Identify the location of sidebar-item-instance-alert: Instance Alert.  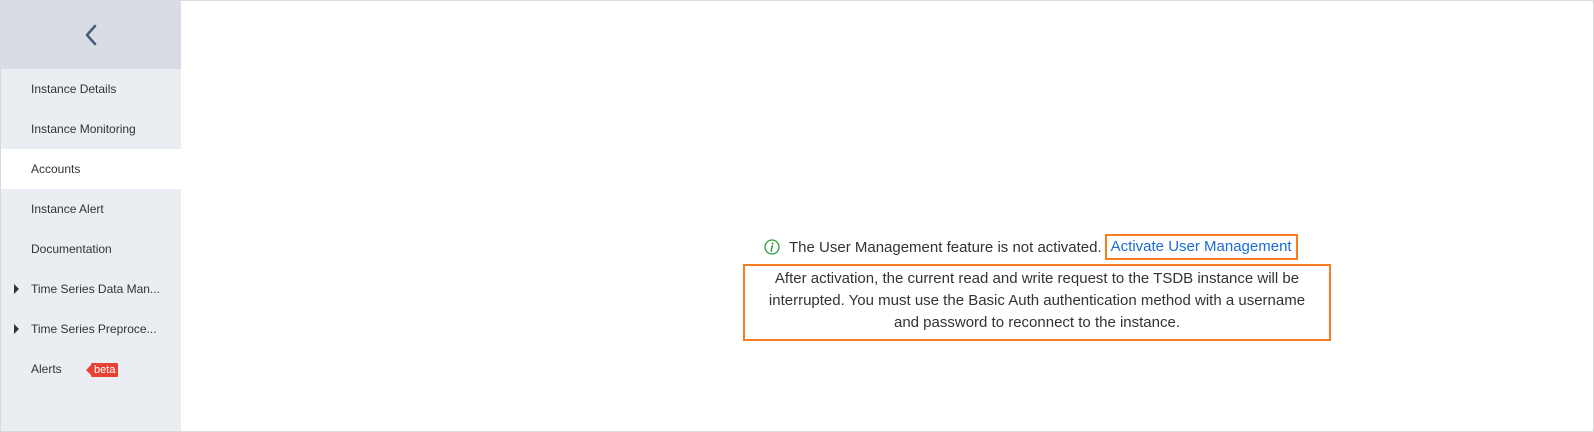
(91, 209).